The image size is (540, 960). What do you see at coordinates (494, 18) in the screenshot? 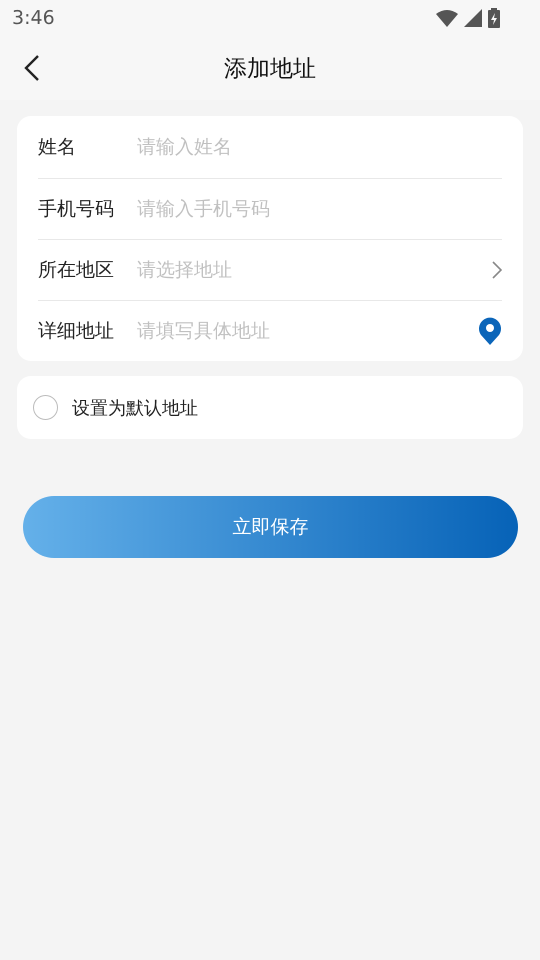
I see `battery-icon` at bounding box center [494, 18].